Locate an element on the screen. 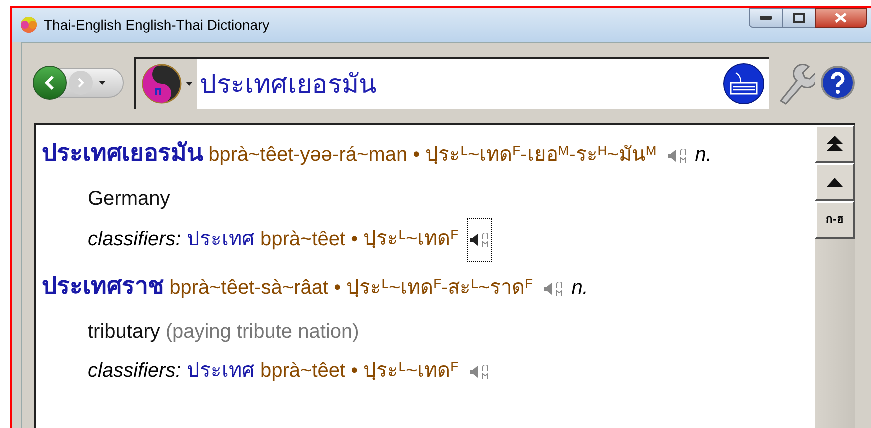 The width and height of the screenshot is (871, 428). index-button: ก-ฮ is located at coordinates (835, 220).